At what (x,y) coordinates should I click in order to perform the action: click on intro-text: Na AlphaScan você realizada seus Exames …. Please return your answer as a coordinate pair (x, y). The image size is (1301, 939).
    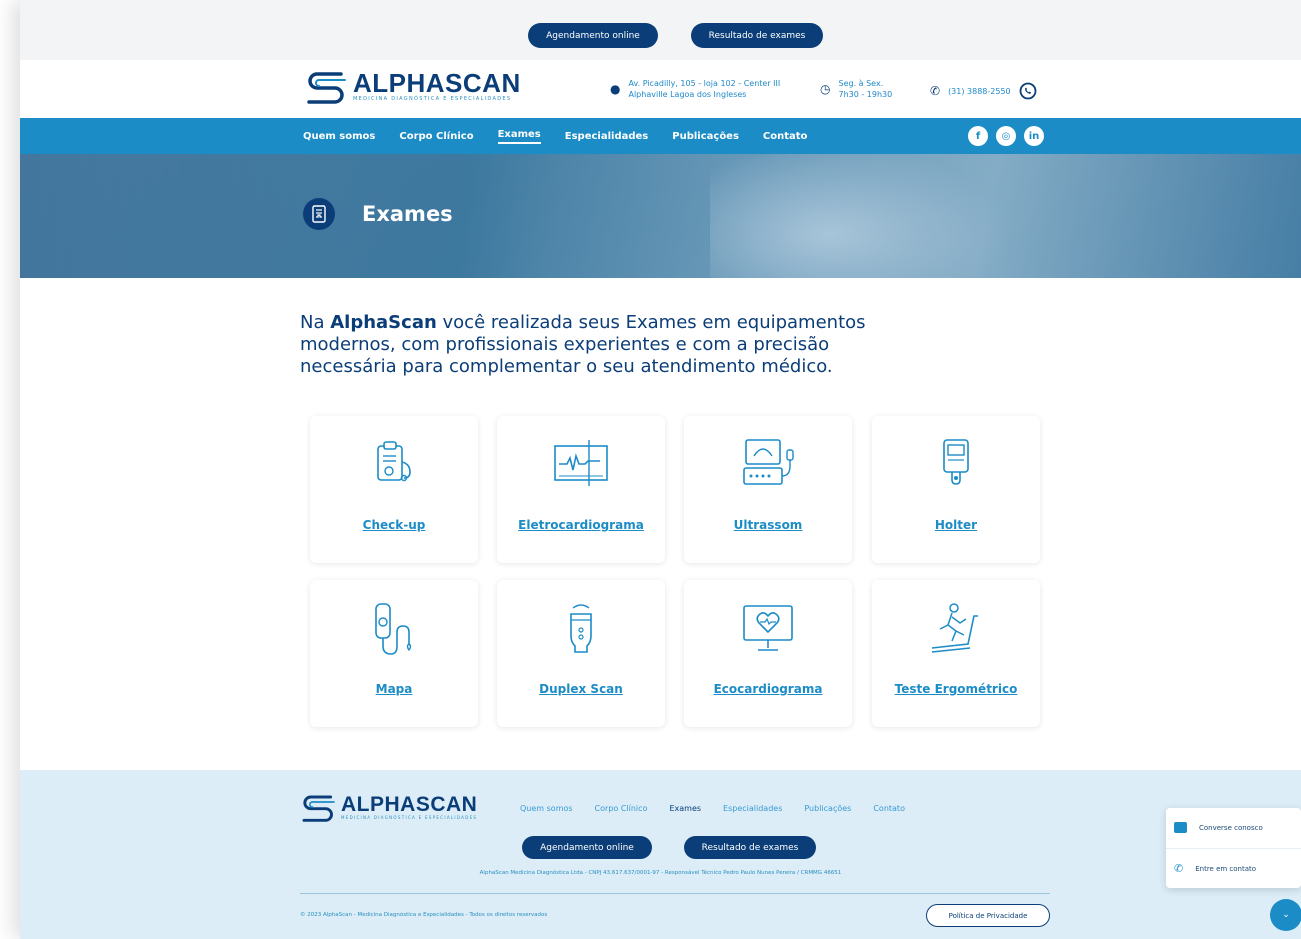
    Looking at the image, I should click on (610, 345).